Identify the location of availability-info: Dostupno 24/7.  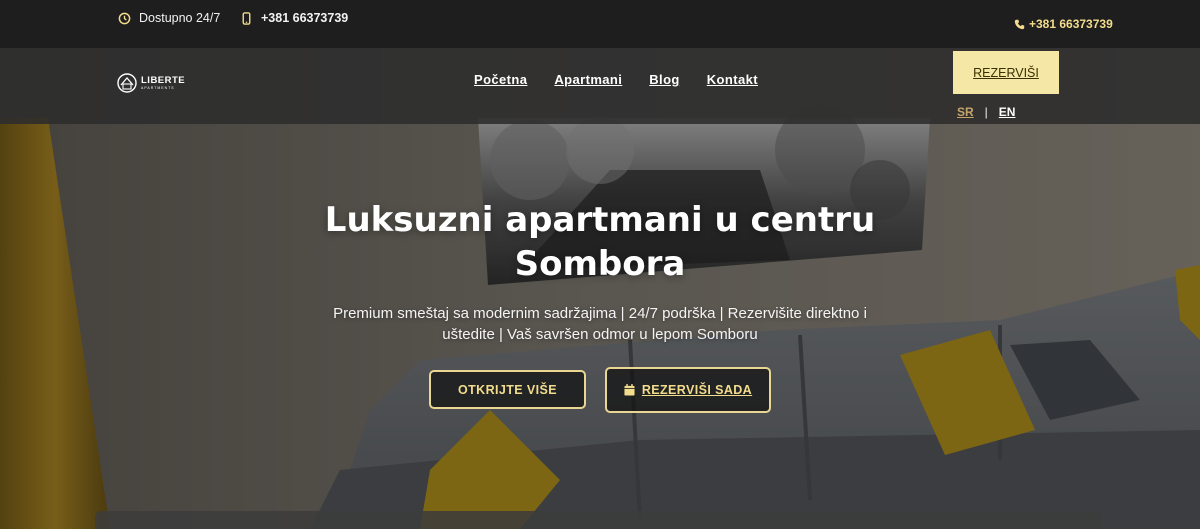
(169, 18).